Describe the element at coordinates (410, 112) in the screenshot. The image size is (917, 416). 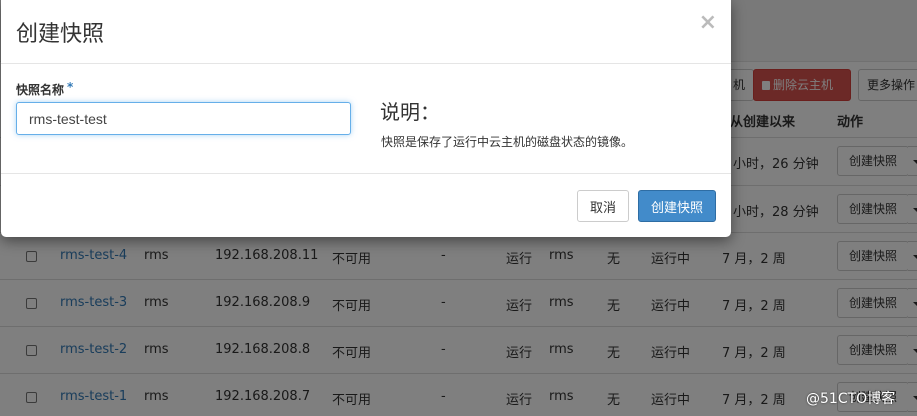
I see `description-title: 说明：` at that location.